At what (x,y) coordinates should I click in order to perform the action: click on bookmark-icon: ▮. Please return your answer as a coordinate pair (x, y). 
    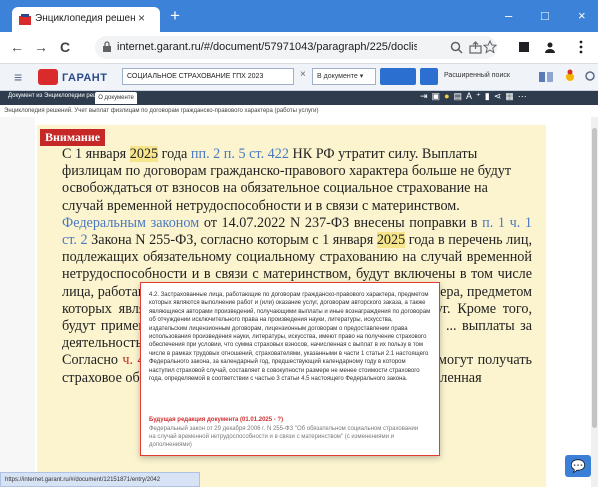
    Looking at the image, I should click on (489, 96).